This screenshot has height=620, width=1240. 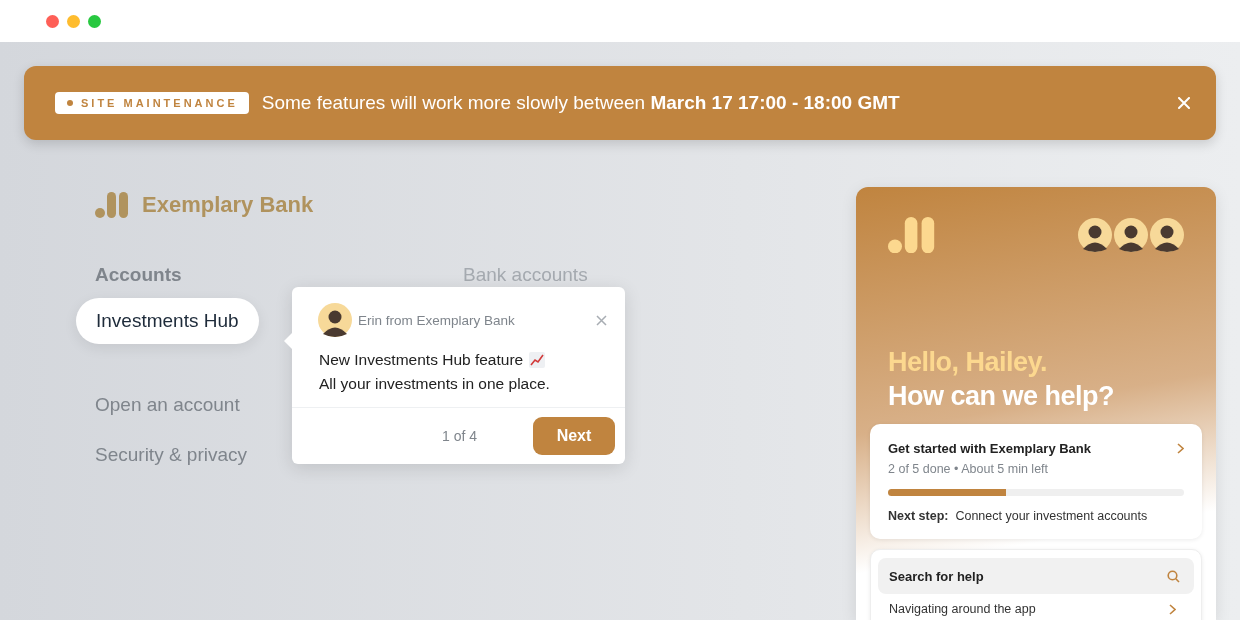 What do you see at coordinates (52, 21) in the screenshot?
I see `close-window-icon` at bounding box center [52, 21].